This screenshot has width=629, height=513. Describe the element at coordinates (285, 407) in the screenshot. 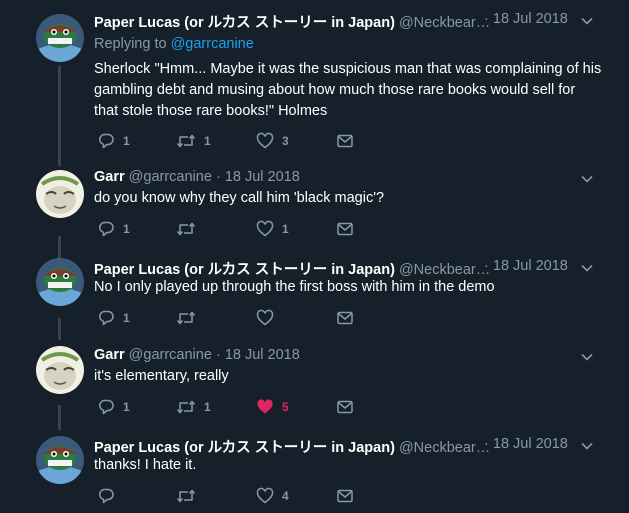

I see `like-count: 5` at that location.